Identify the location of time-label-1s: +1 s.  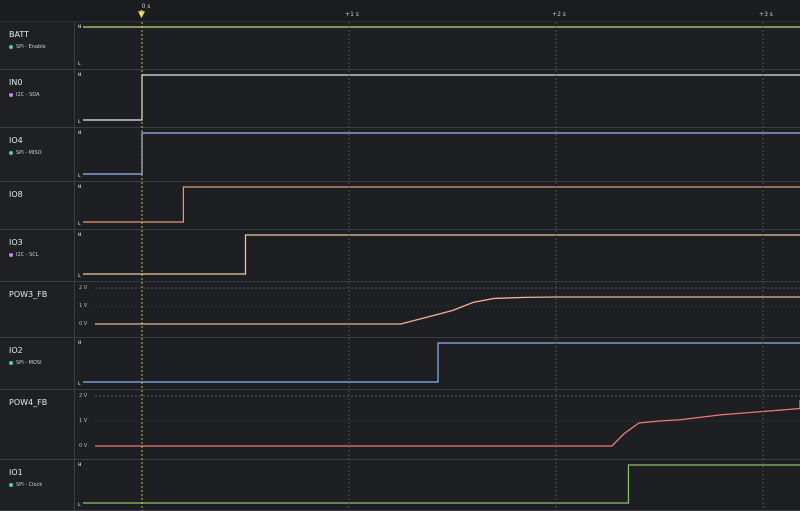
(352, 14).